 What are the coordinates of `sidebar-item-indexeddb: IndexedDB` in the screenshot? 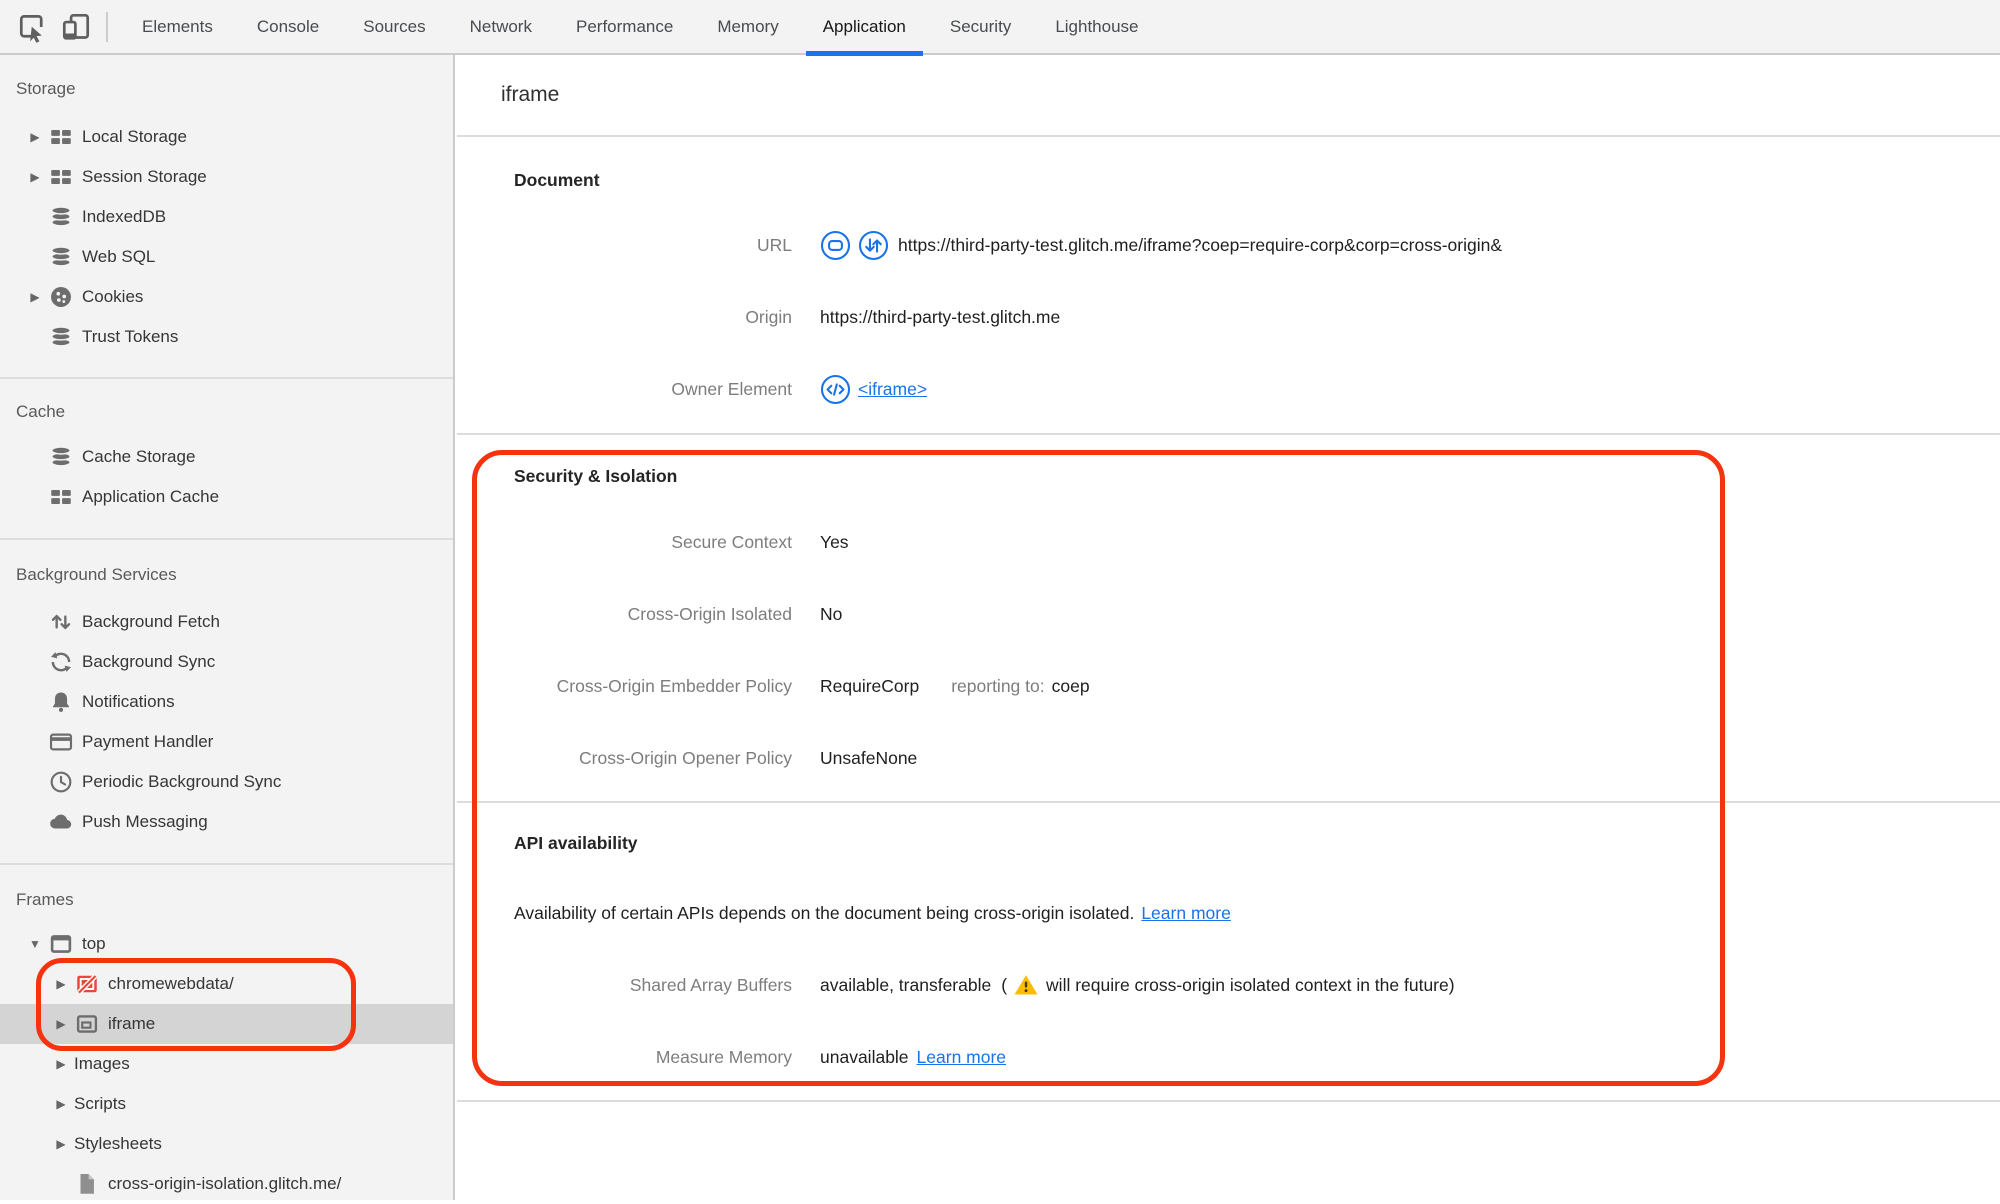 It's located at (226, 217).